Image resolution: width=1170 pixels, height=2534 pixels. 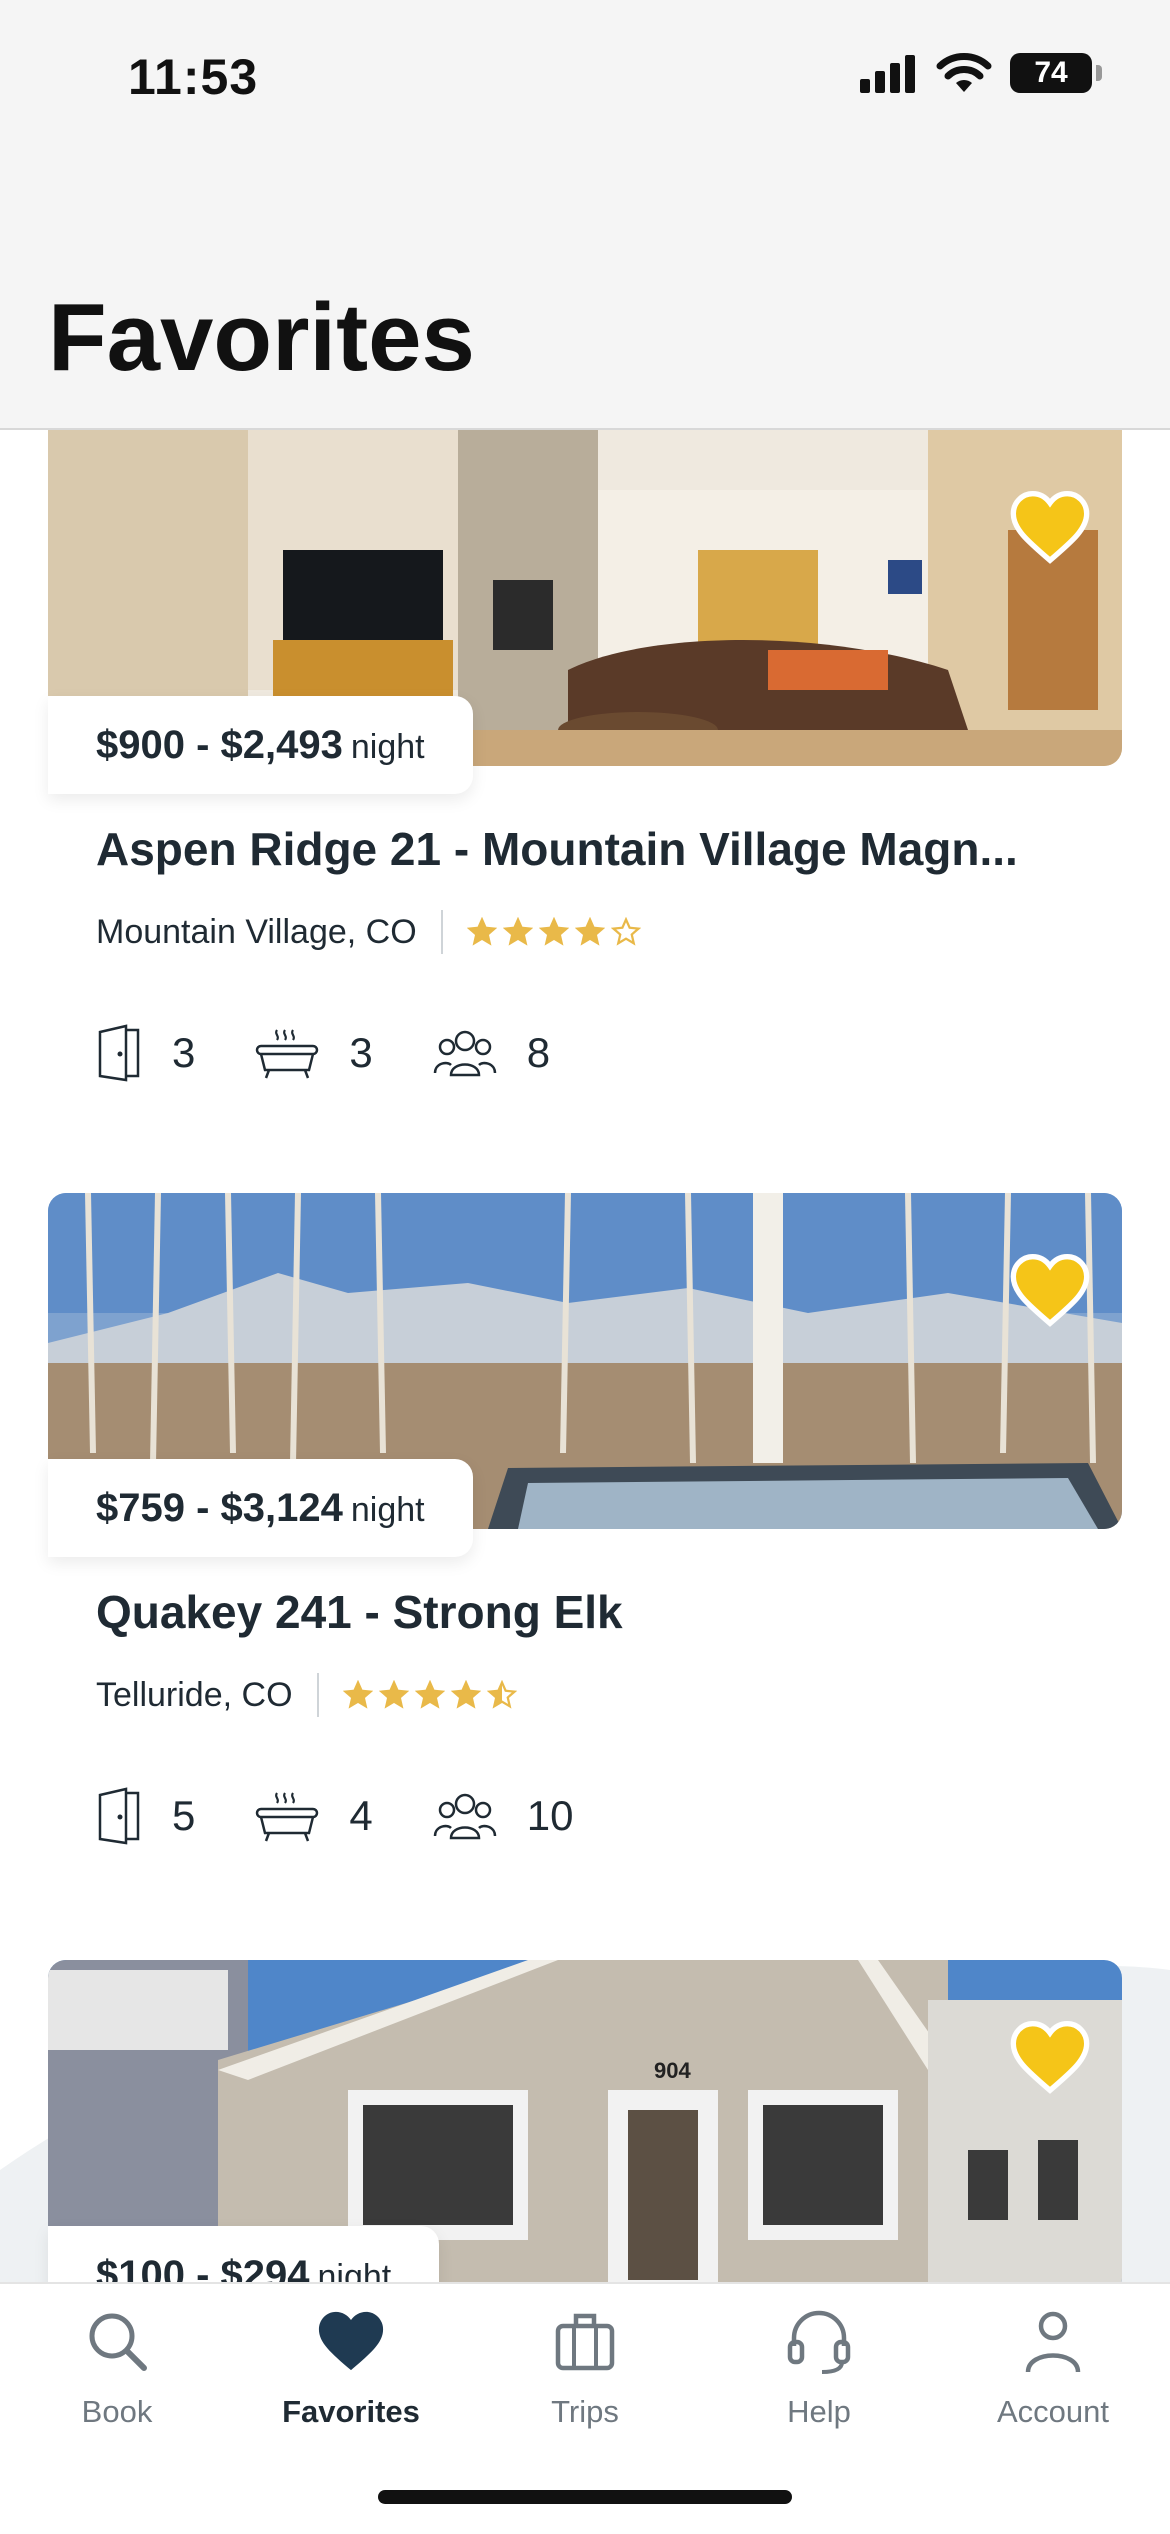 I want to click on guests-count: 10, so click(x=550, y=1815).